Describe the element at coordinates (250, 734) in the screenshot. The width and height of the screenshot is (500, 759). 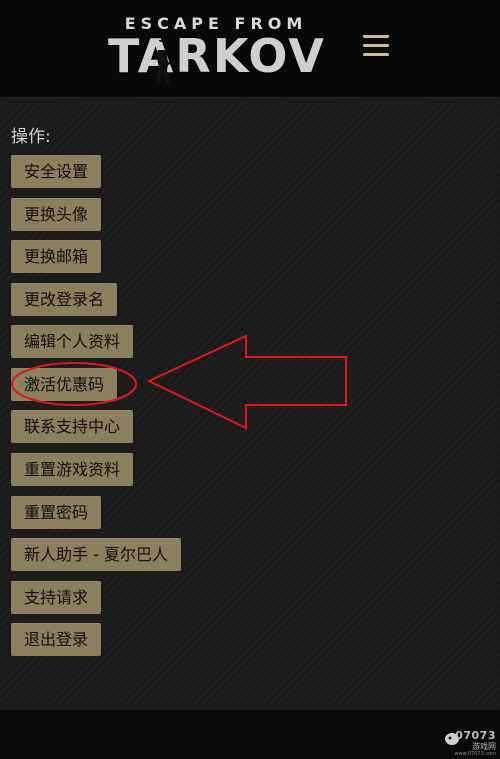
I see `footer-bar` at that location.